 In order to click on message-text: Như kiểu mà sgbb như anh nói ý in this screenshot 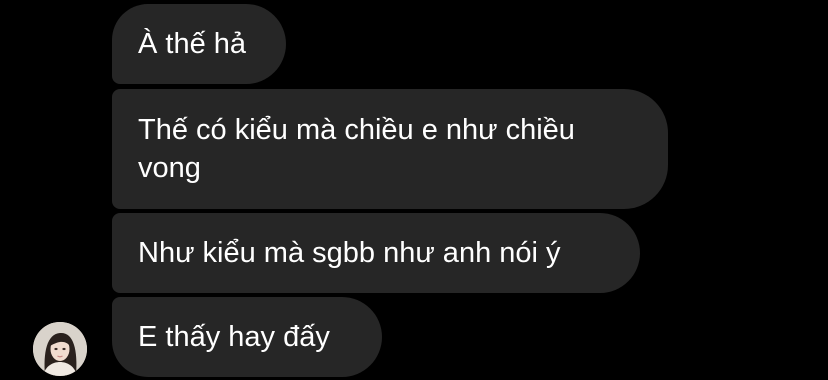, I will do `click(349, 253)`.